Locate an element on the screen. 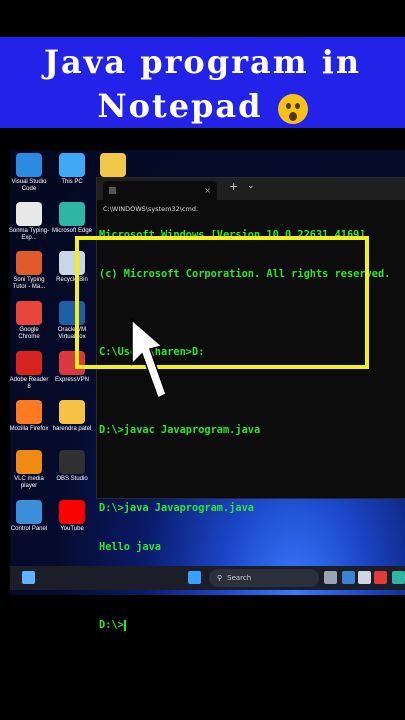  desktop-icon-firefox: Mozilla Firefox is located at coordinates (29, 416).